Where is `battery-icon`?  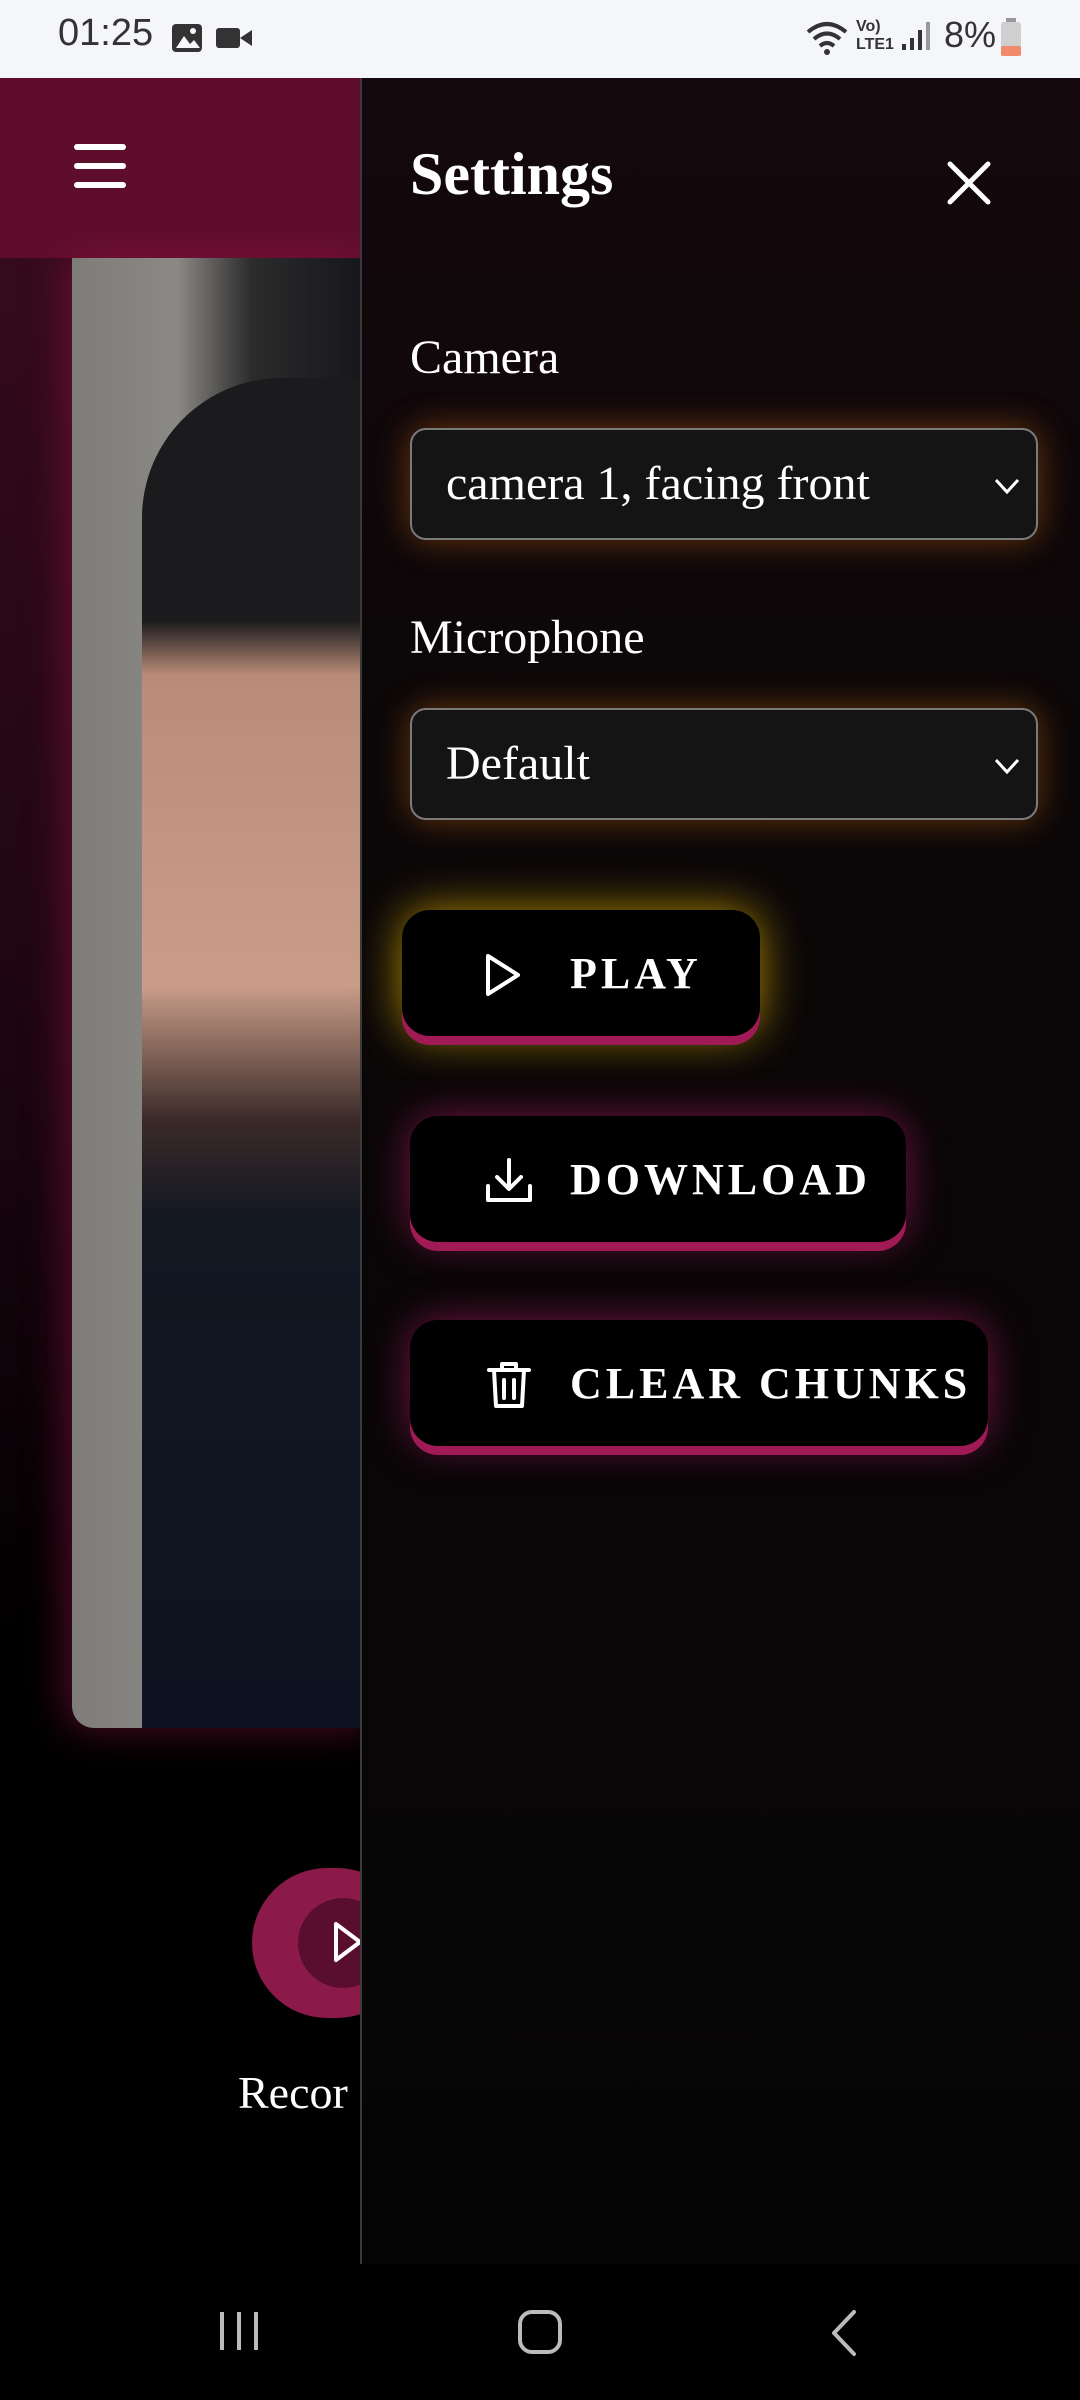
battery-icon is located at coordinates (1011, 37).